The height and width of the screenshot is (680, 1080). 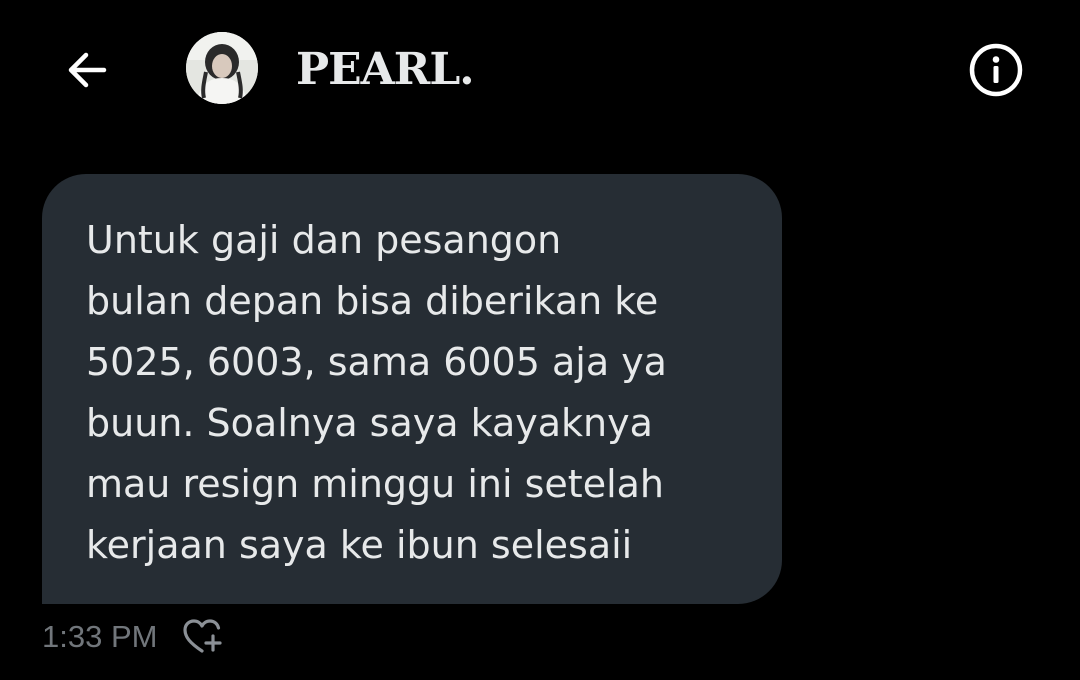 What do you see at coordinates (375, 484) in the screenshot?
I see `message-text-line: mau resign minggu ini setelah` at bounding box center [375, 484].